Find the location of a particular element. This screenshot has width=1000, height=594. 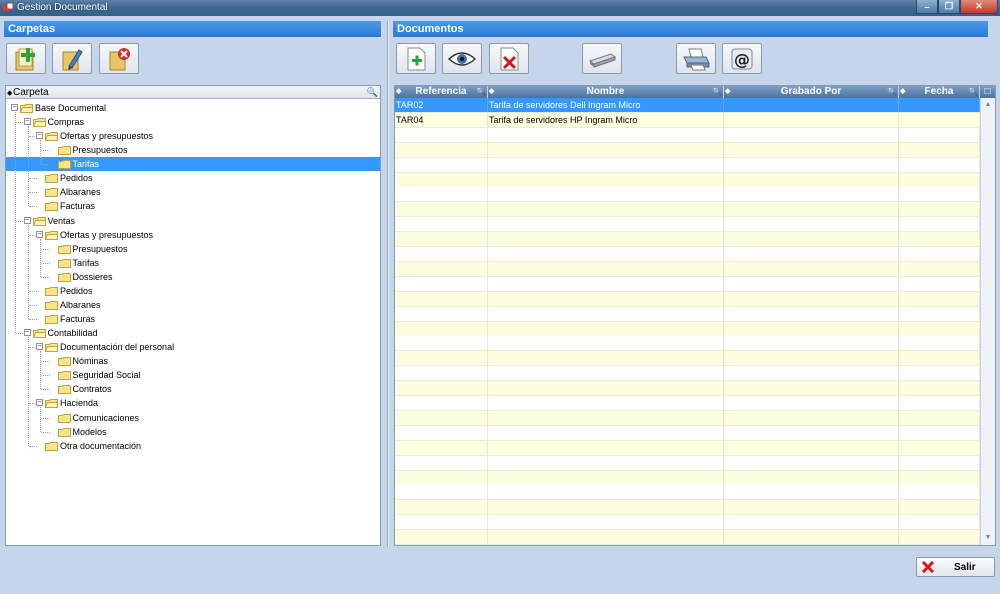

new-folder-button is located at coordinates (26, 58).